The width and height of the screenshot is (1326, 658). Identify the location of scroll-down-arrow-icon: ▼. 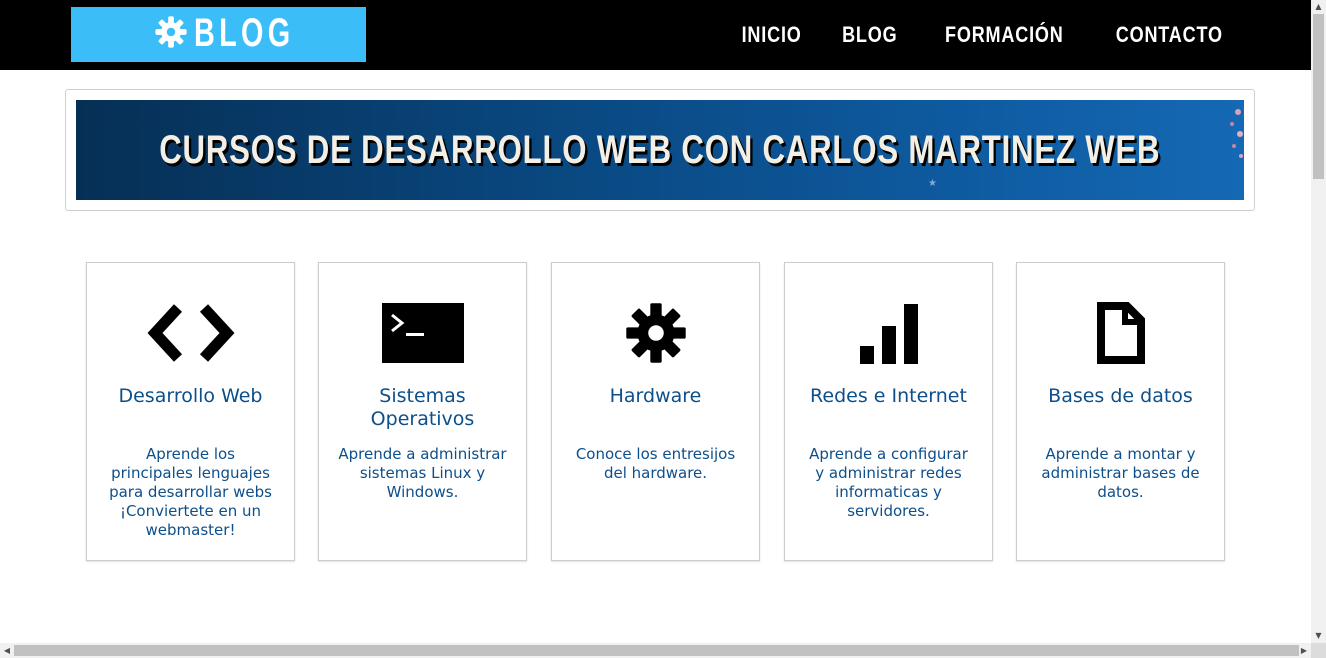
(1318, 636).